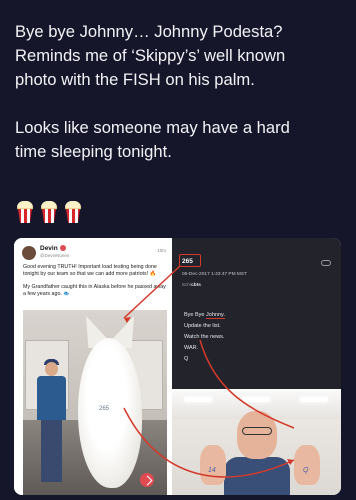 This screenshot has width=356, height=500. I want to click on board-name: 8ch/cbts, so click(191, 285).